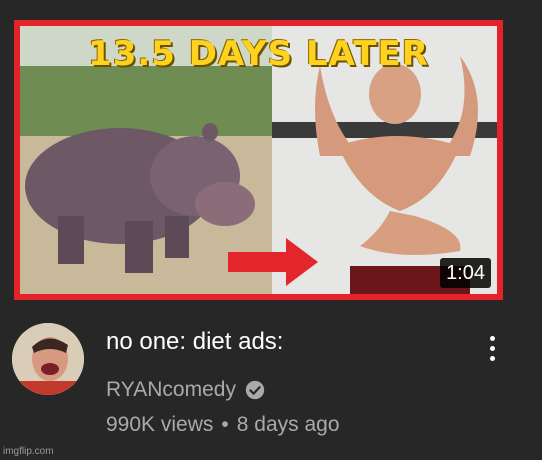 This screenshot has width=542, height=460. What do you see at coordinates (160, 424) in the screenshot?
I see `view-count: 990K views` at bounding box center [160, 424].